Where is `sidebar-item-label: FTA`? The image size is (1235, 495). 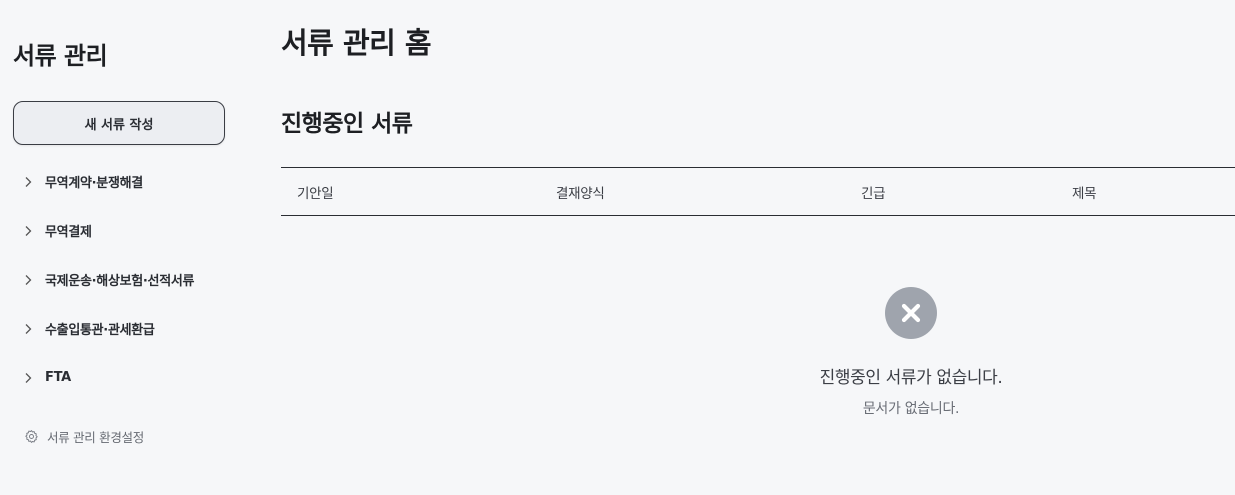 sidebar-item-label: FTA is located at coordinates (58, 377).